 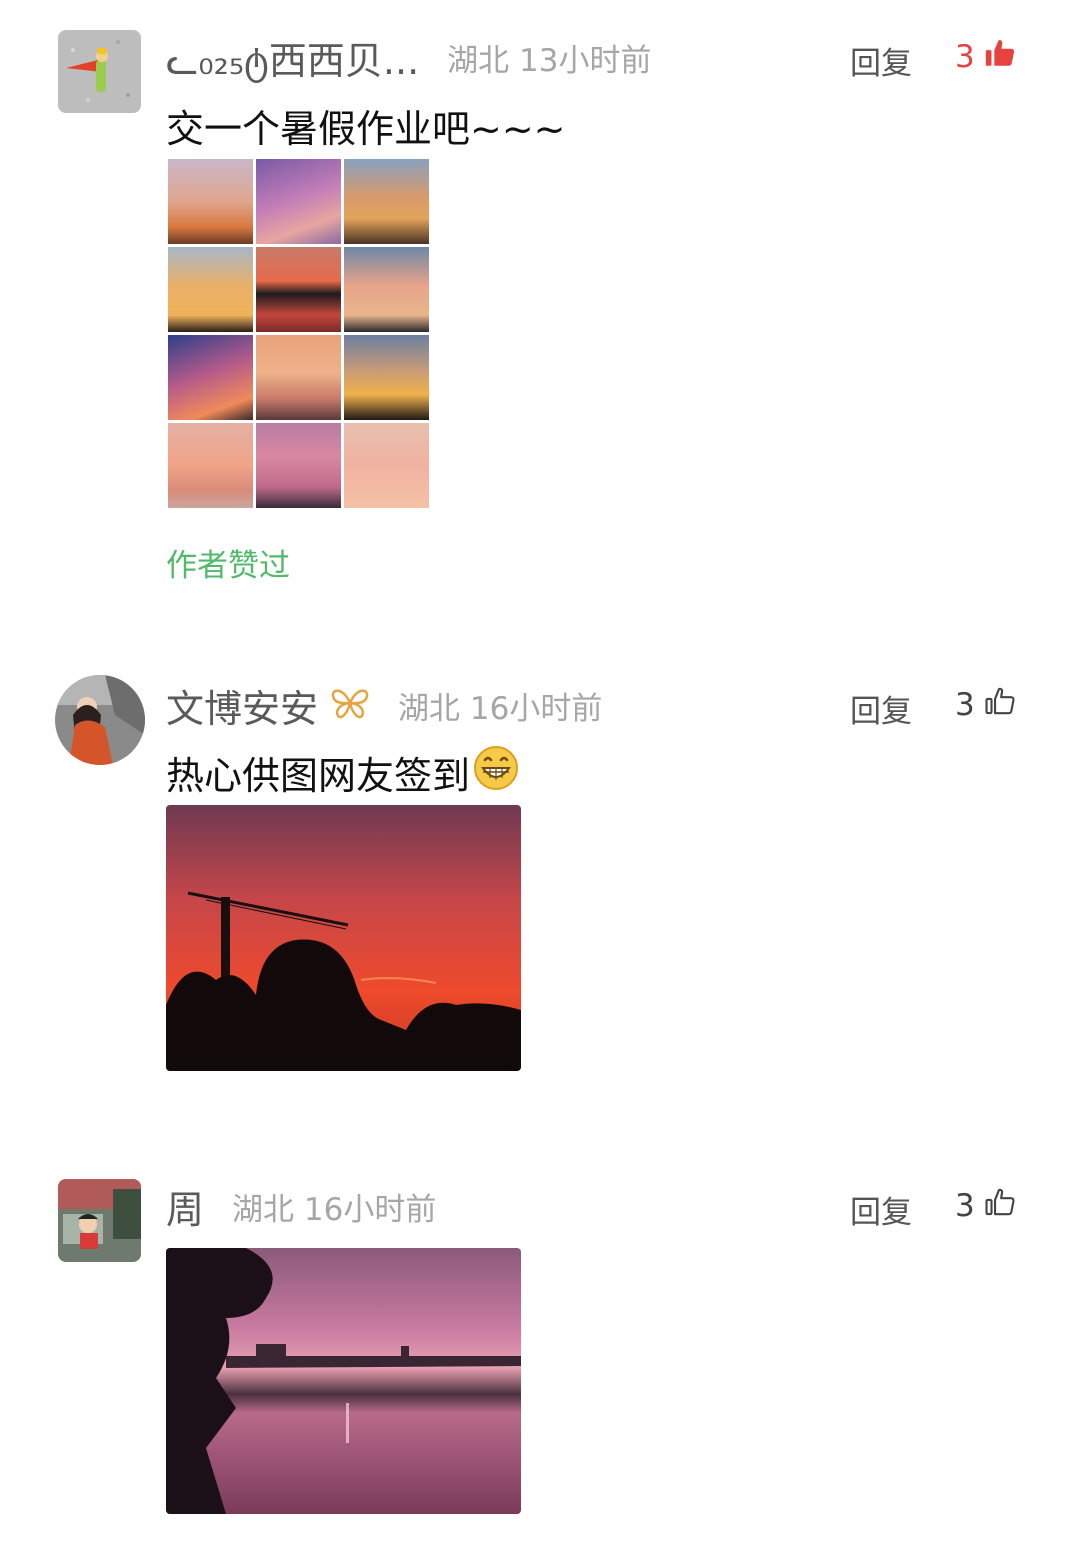 What do you see at coordinates (350, 705) in the screenshot?
I see `butterfly-badge-icon` at bounding box center [350, 705].